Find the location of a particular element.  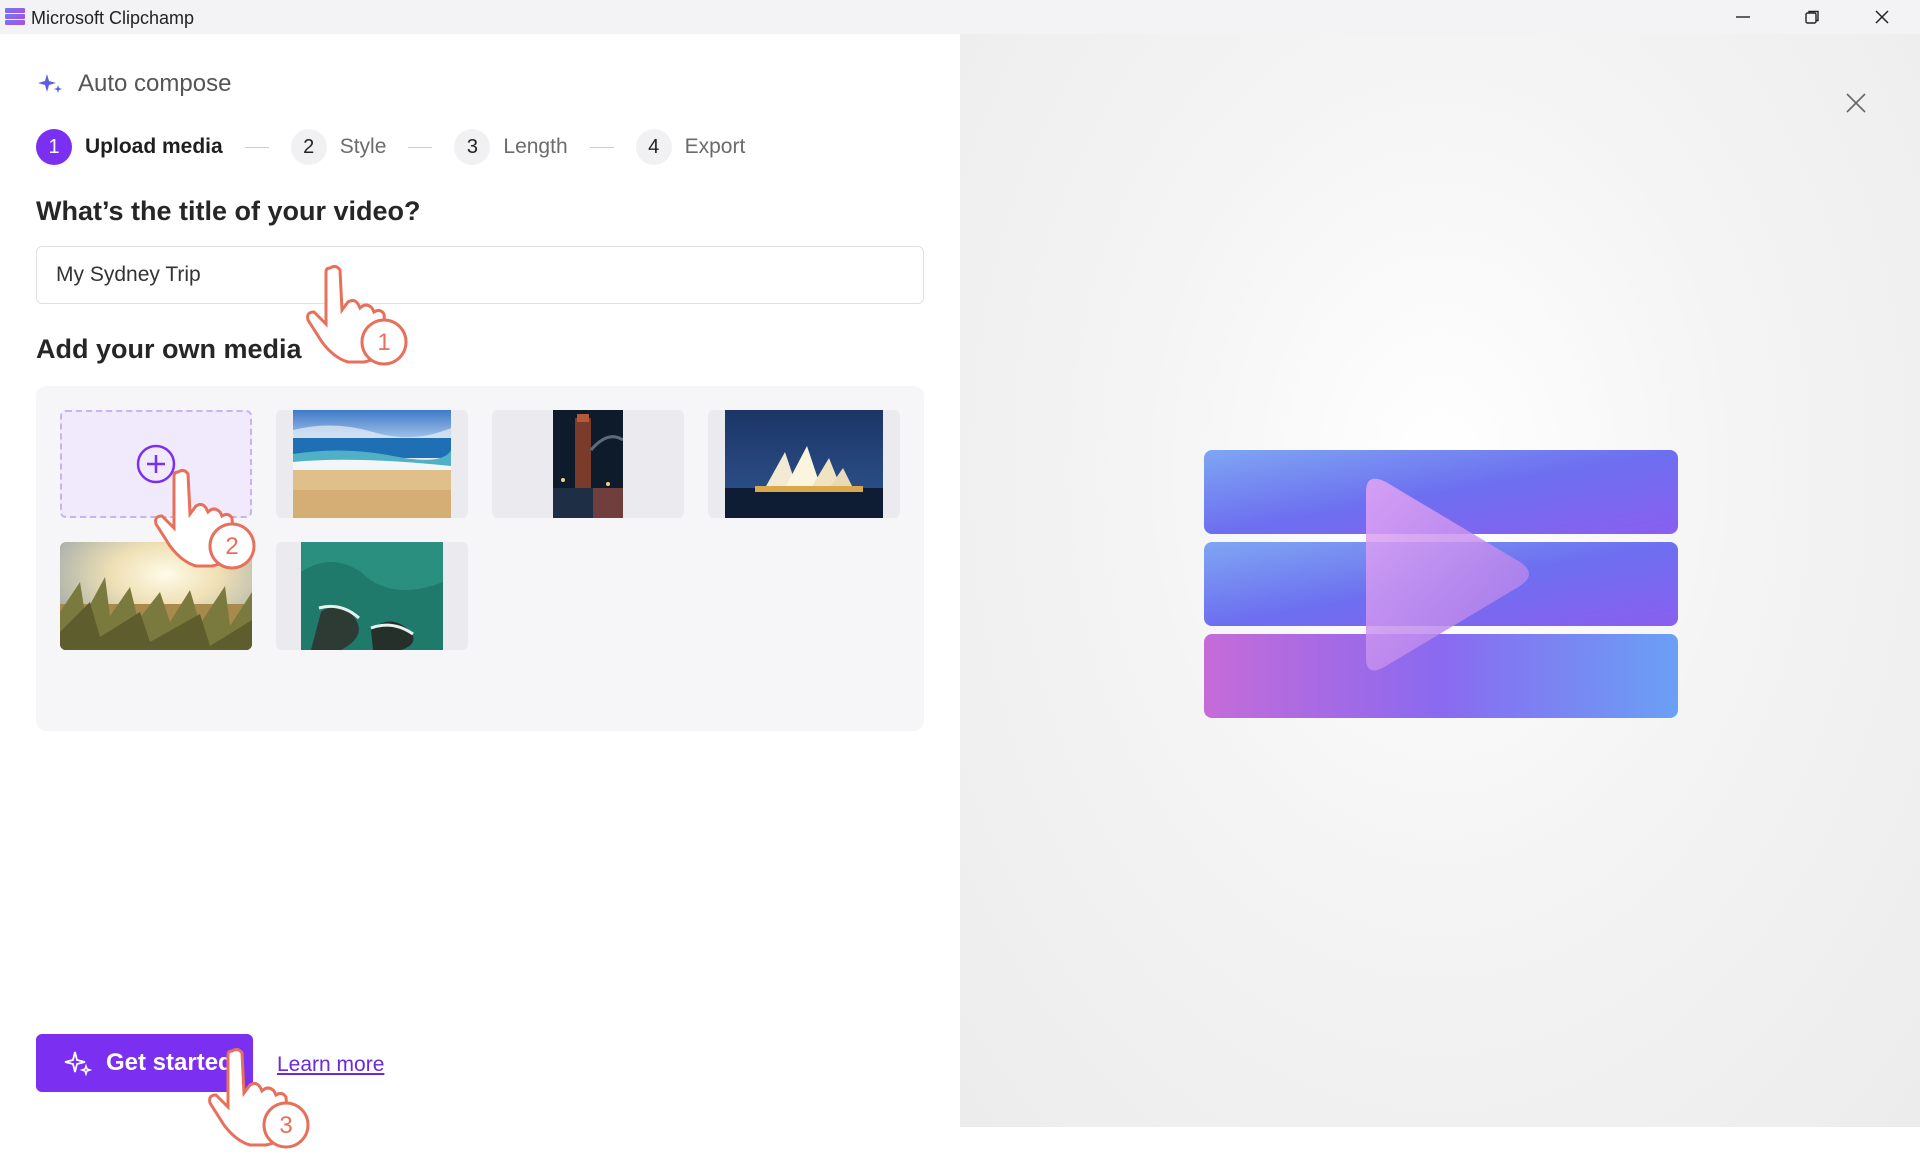

step-label: Export is located at coordinates (715, 146).